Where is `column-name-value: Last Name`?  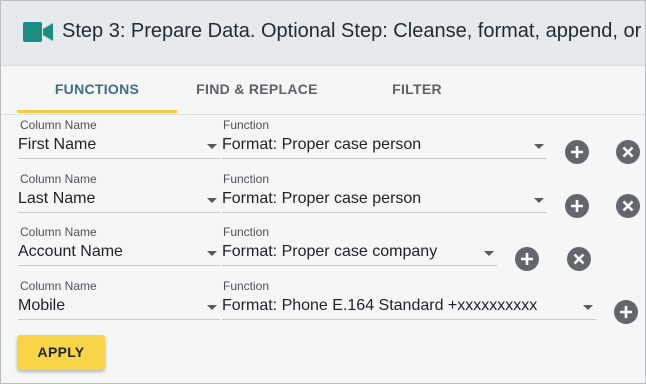 column-name-value: Last Name is located at coordinates (57, 198).